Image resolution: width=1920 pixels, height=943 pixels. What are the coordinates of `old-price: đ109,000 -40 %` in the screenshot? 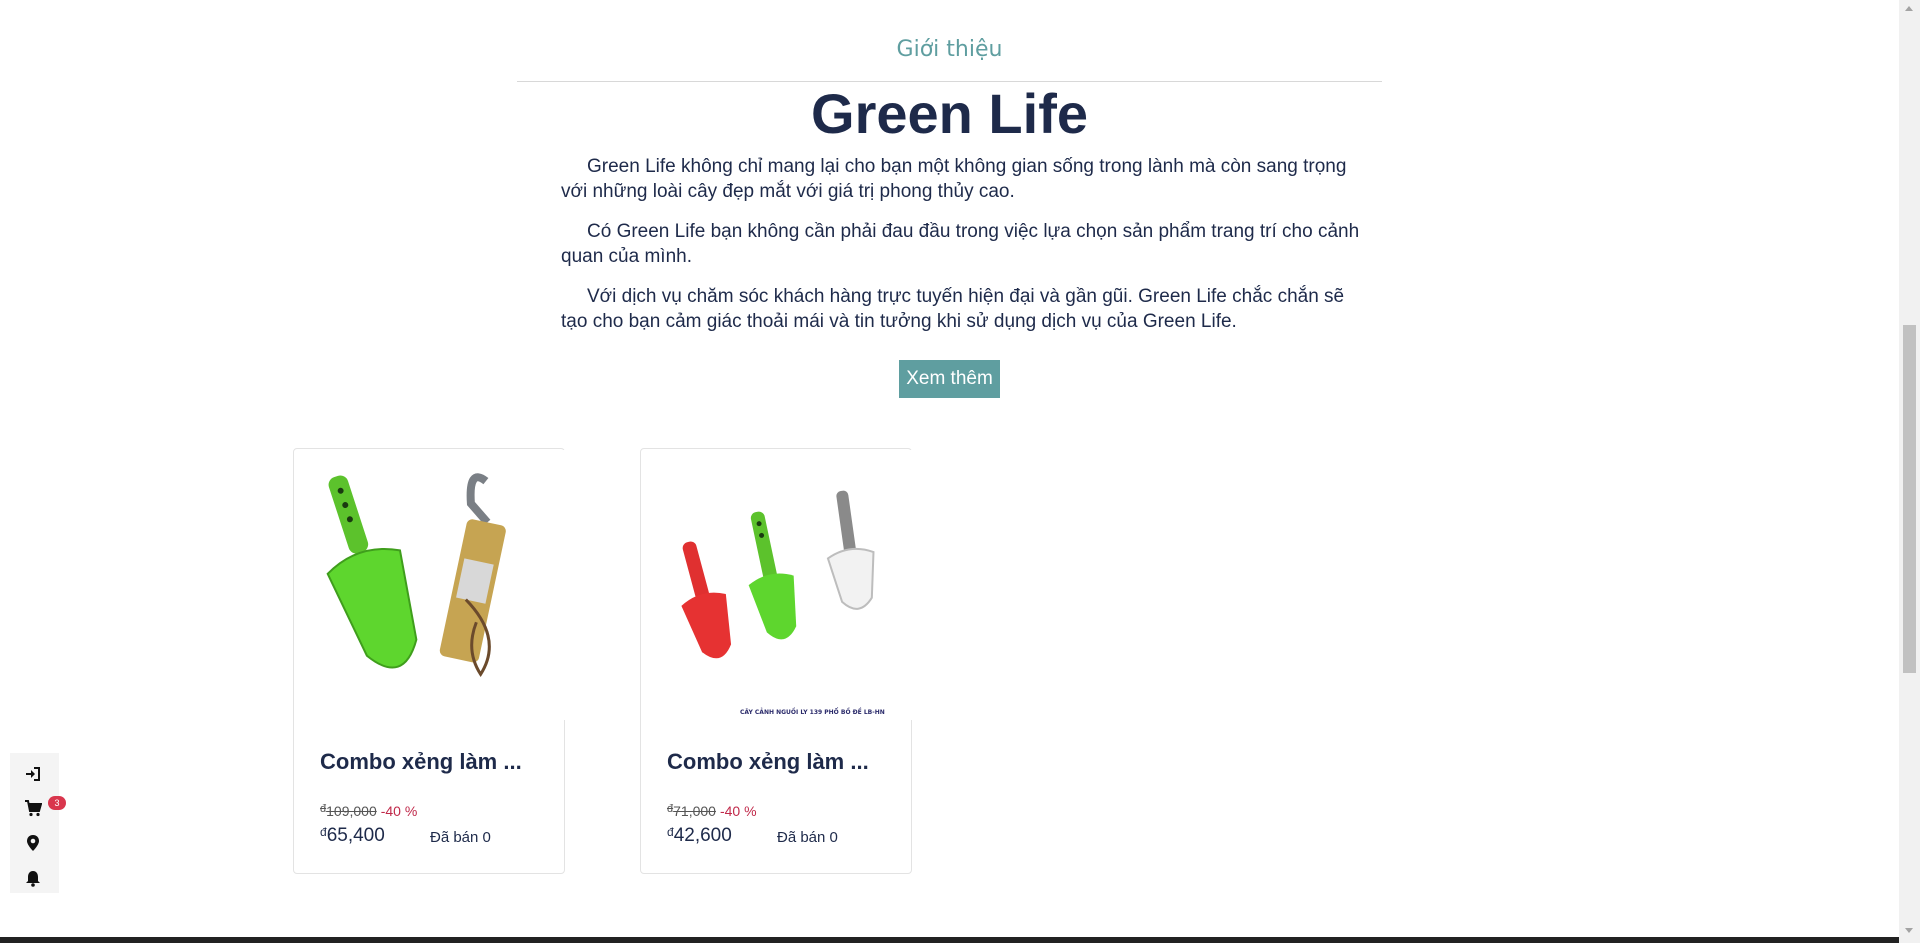 It's located at (368, 811).